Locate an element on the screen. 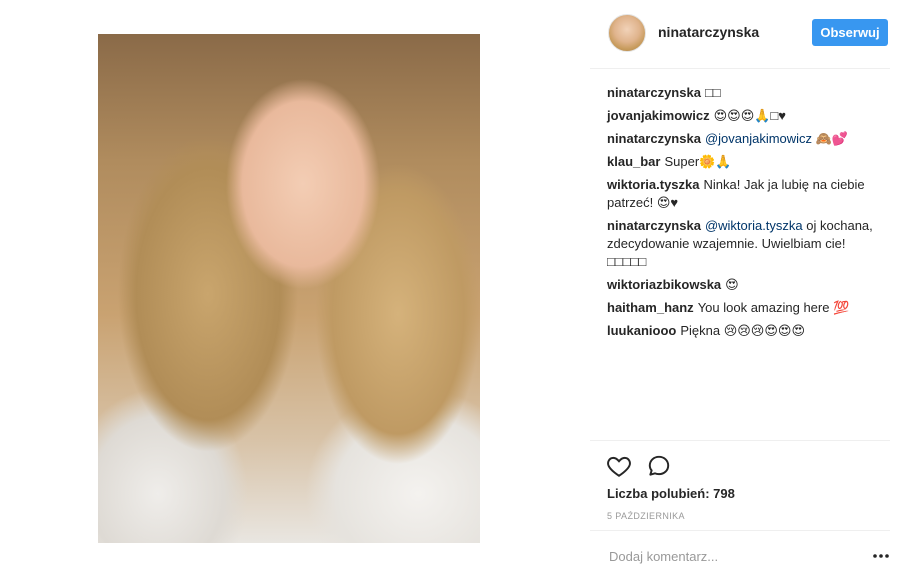 The image size is (900, 579). comment-item: wiktoriazbikowska 😍 is located at coordinates (747, 285).